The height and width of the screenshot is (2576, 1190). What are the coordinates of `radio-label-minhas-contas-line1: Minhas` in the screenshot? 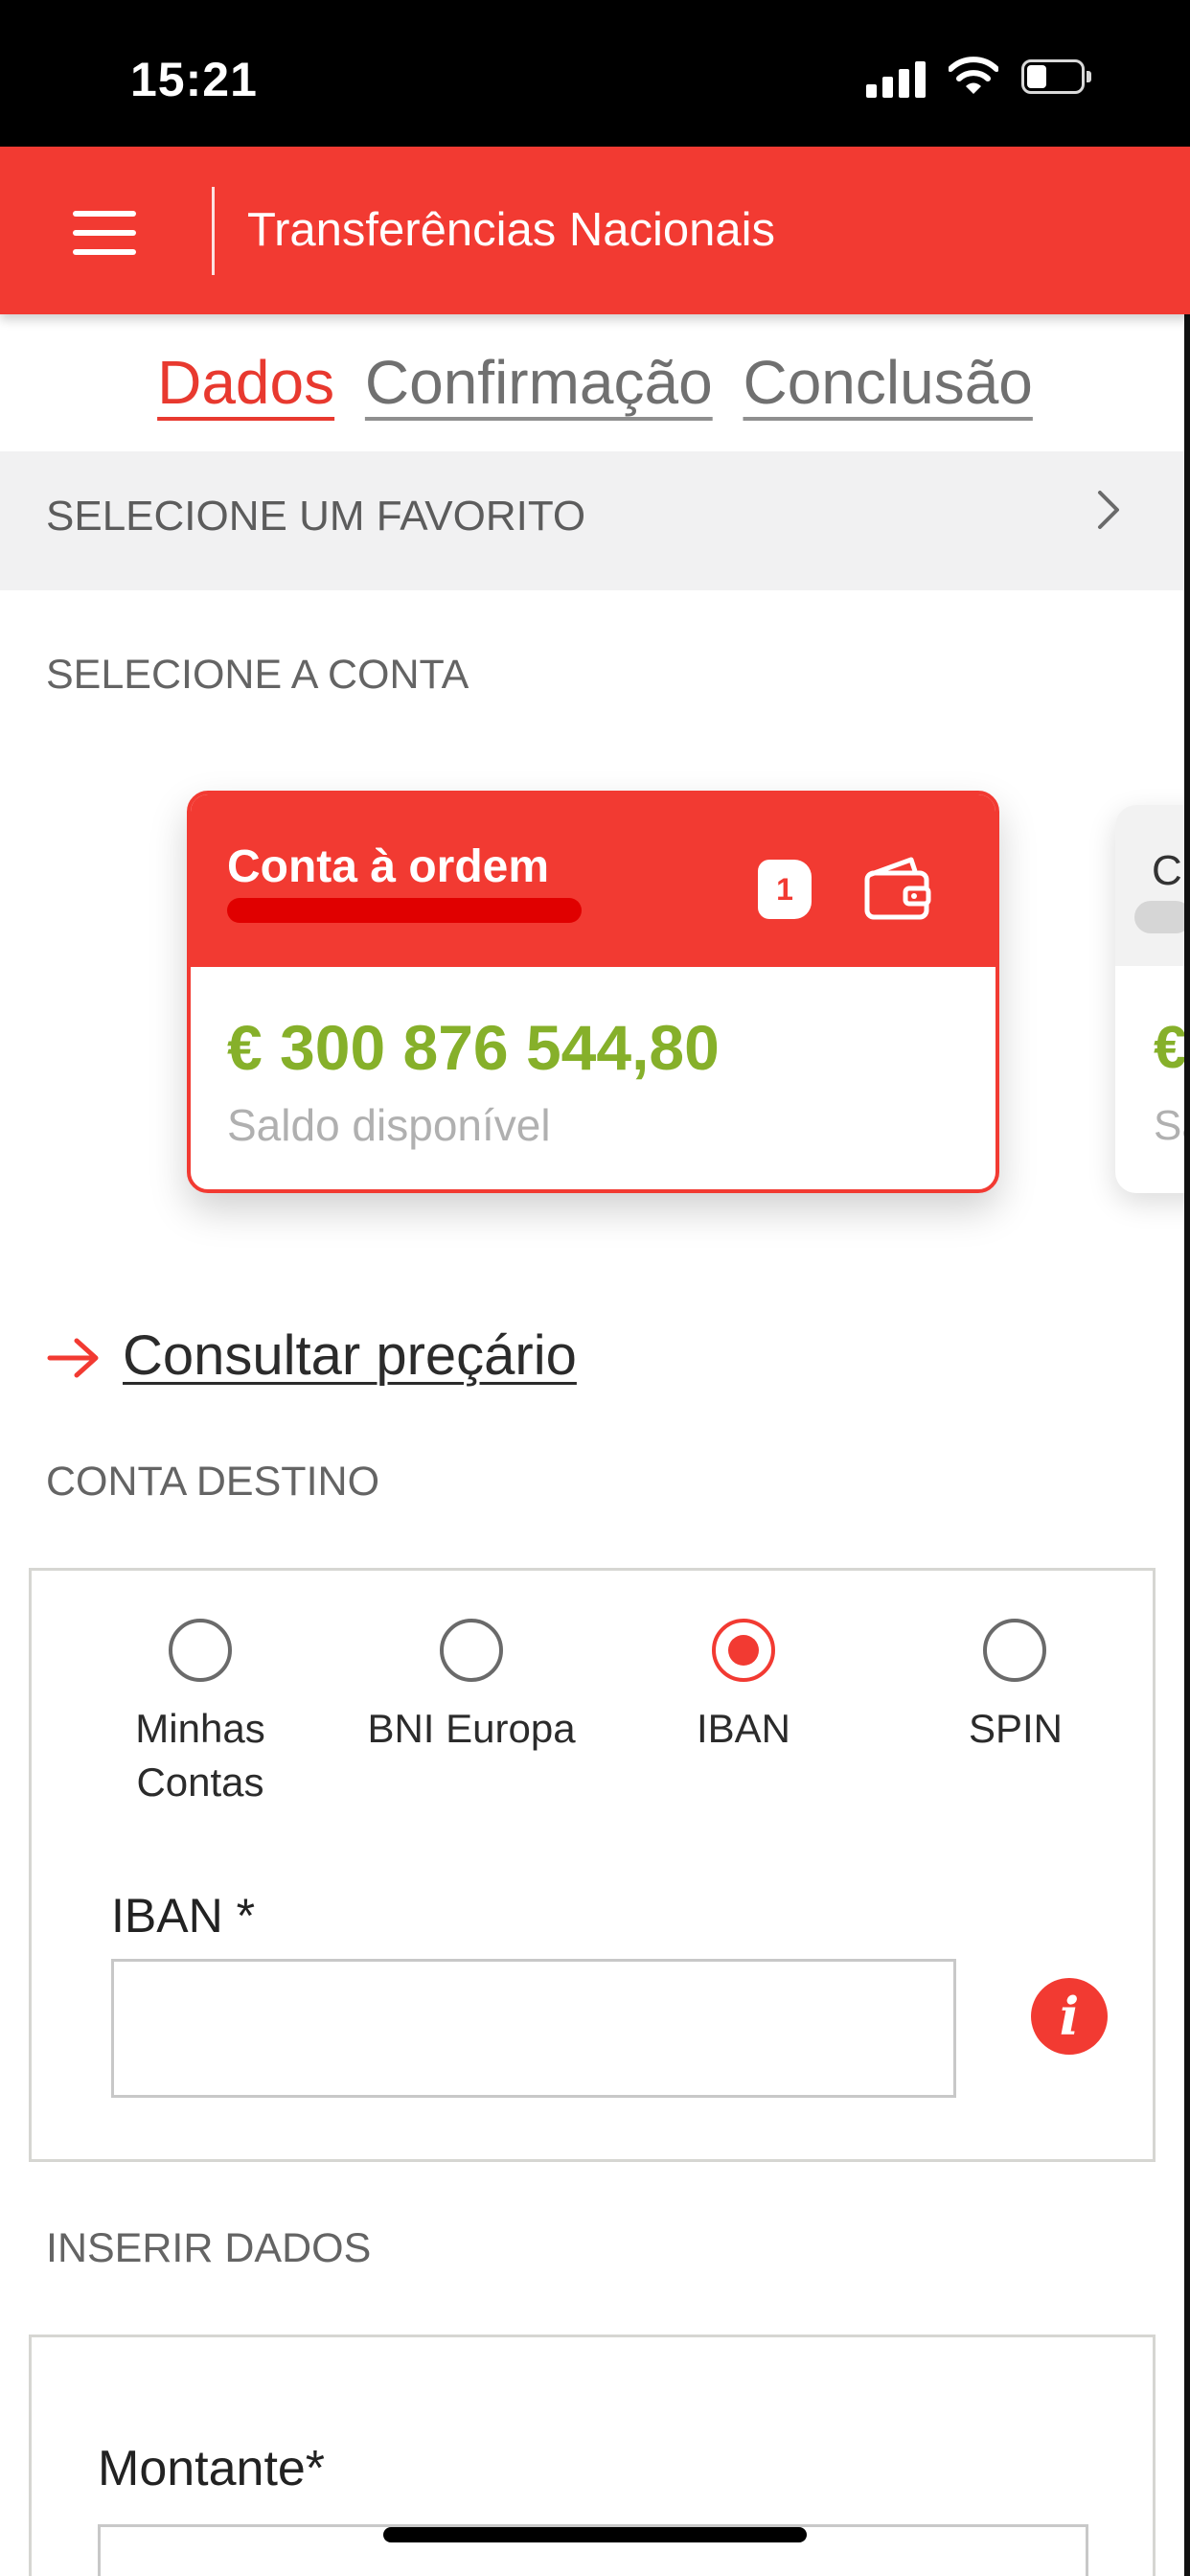 It's located at (200, 1728).